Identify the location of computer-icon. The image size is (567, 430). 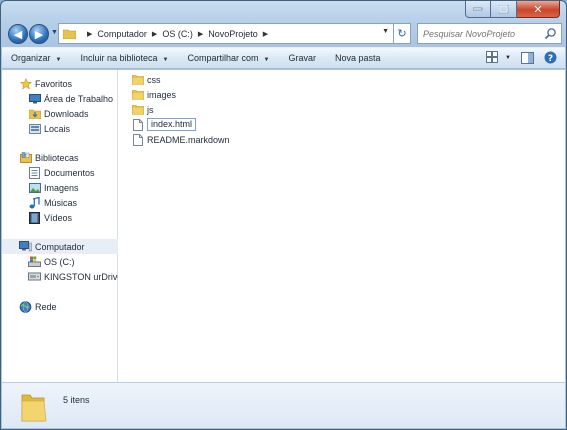
(25, 246).